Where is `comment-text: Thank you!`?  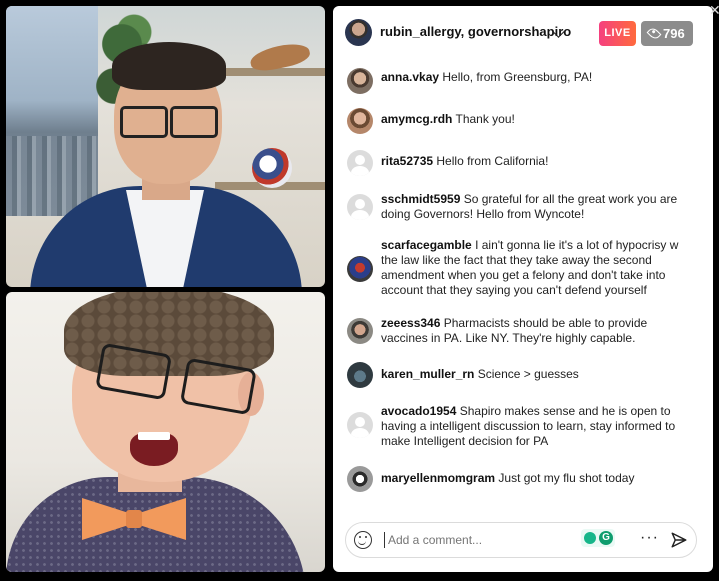 comment-text: Thank you! is located at coordinates (485, 119).